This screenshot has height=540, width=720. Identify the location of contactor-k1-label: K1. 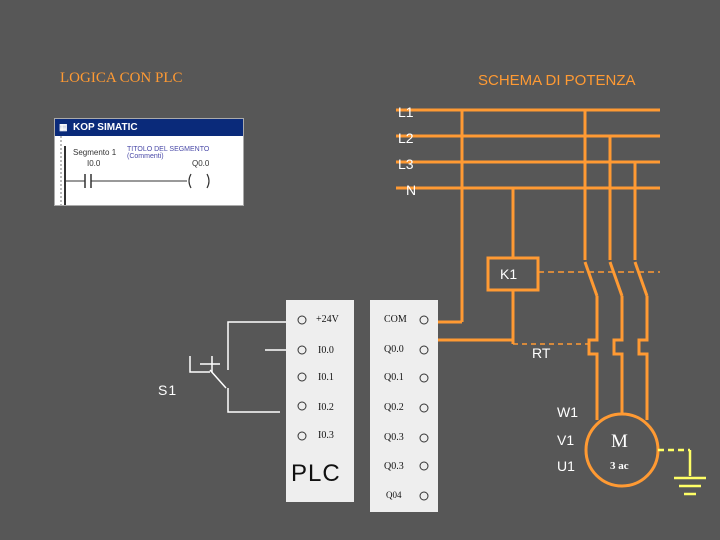
(509, 274).